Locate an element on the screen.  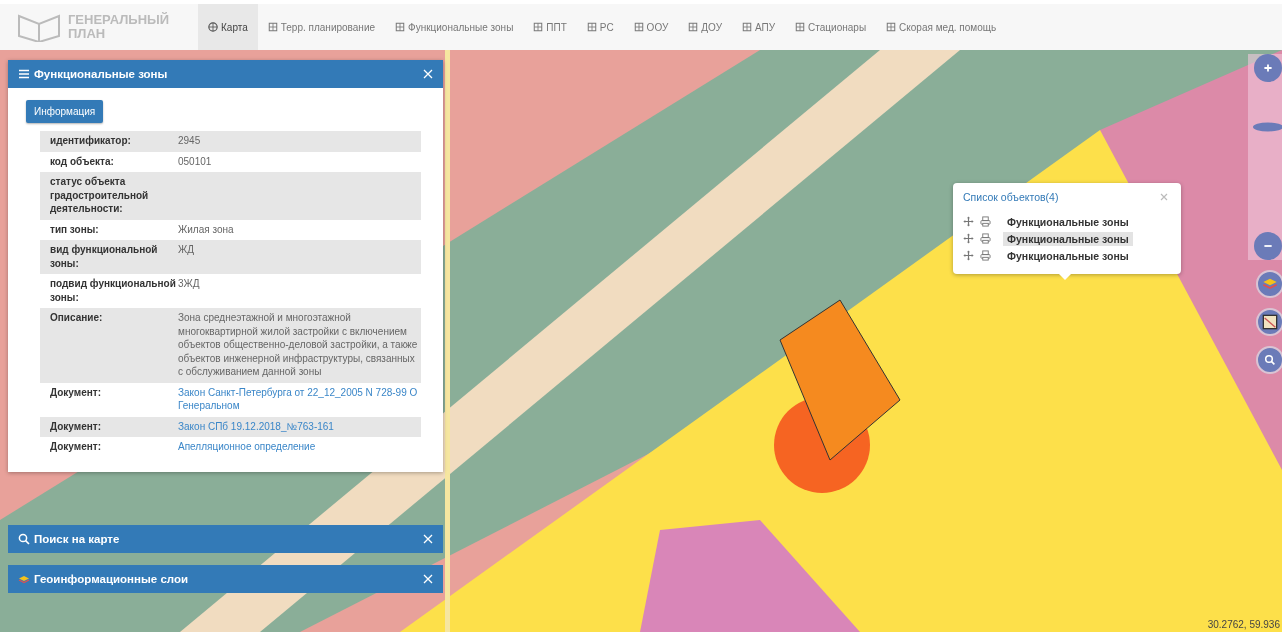
attribute-label: статус объекта градостроительной деятельности: is located at coordinates (100, 195).